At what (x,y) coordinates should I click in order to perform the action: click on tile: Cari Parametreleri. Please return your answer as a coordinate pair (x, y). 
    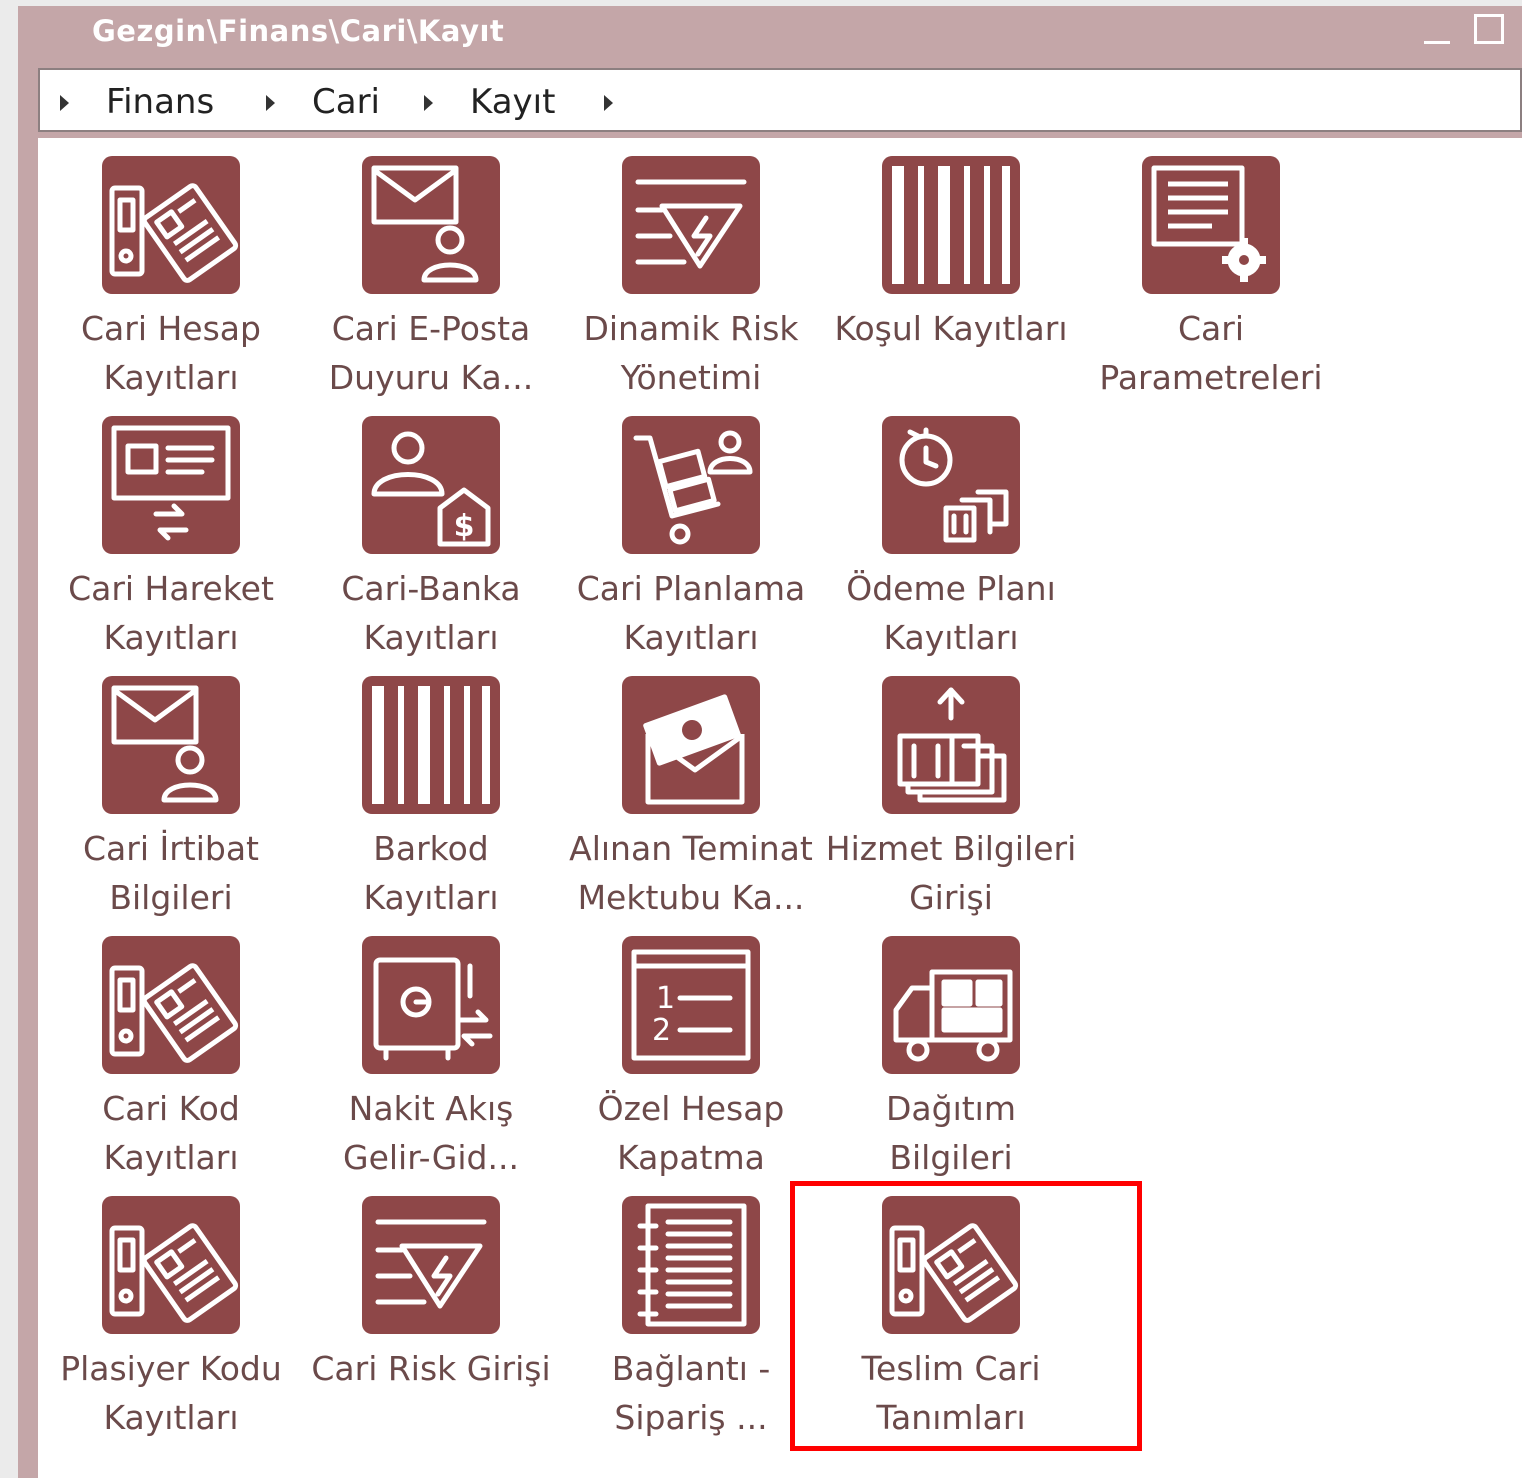
    Looking at the image, I should click on (1211, 271).